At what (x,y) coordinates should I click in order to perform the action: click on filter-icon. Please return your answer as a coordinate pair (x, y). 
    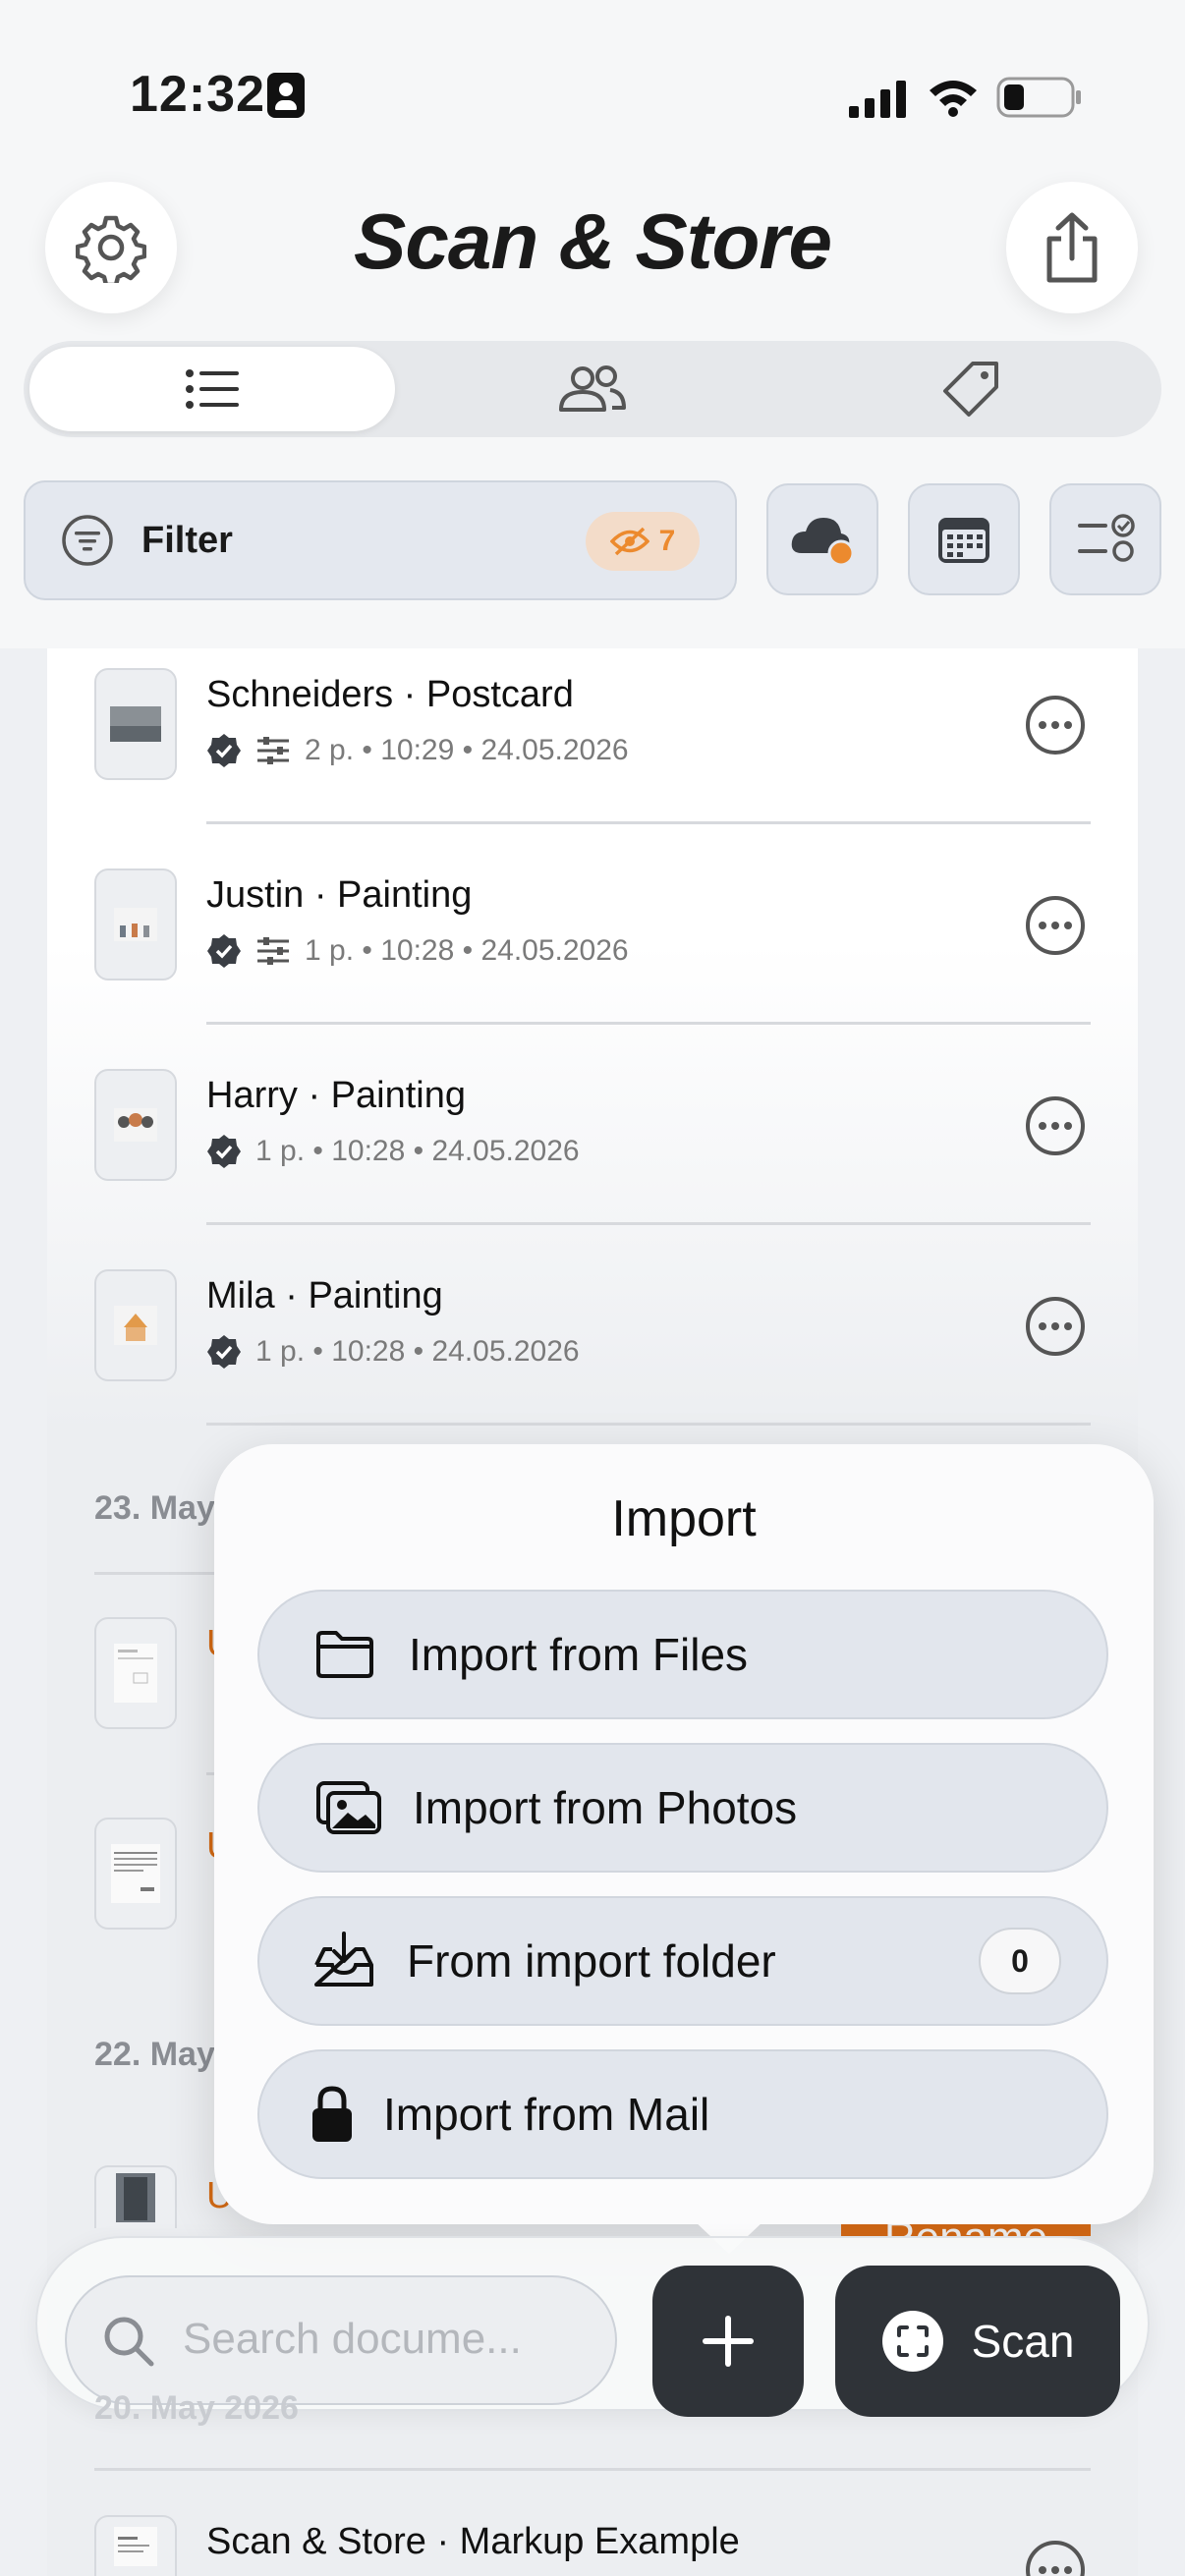
    Looking at the image, I should click on (88, 540).